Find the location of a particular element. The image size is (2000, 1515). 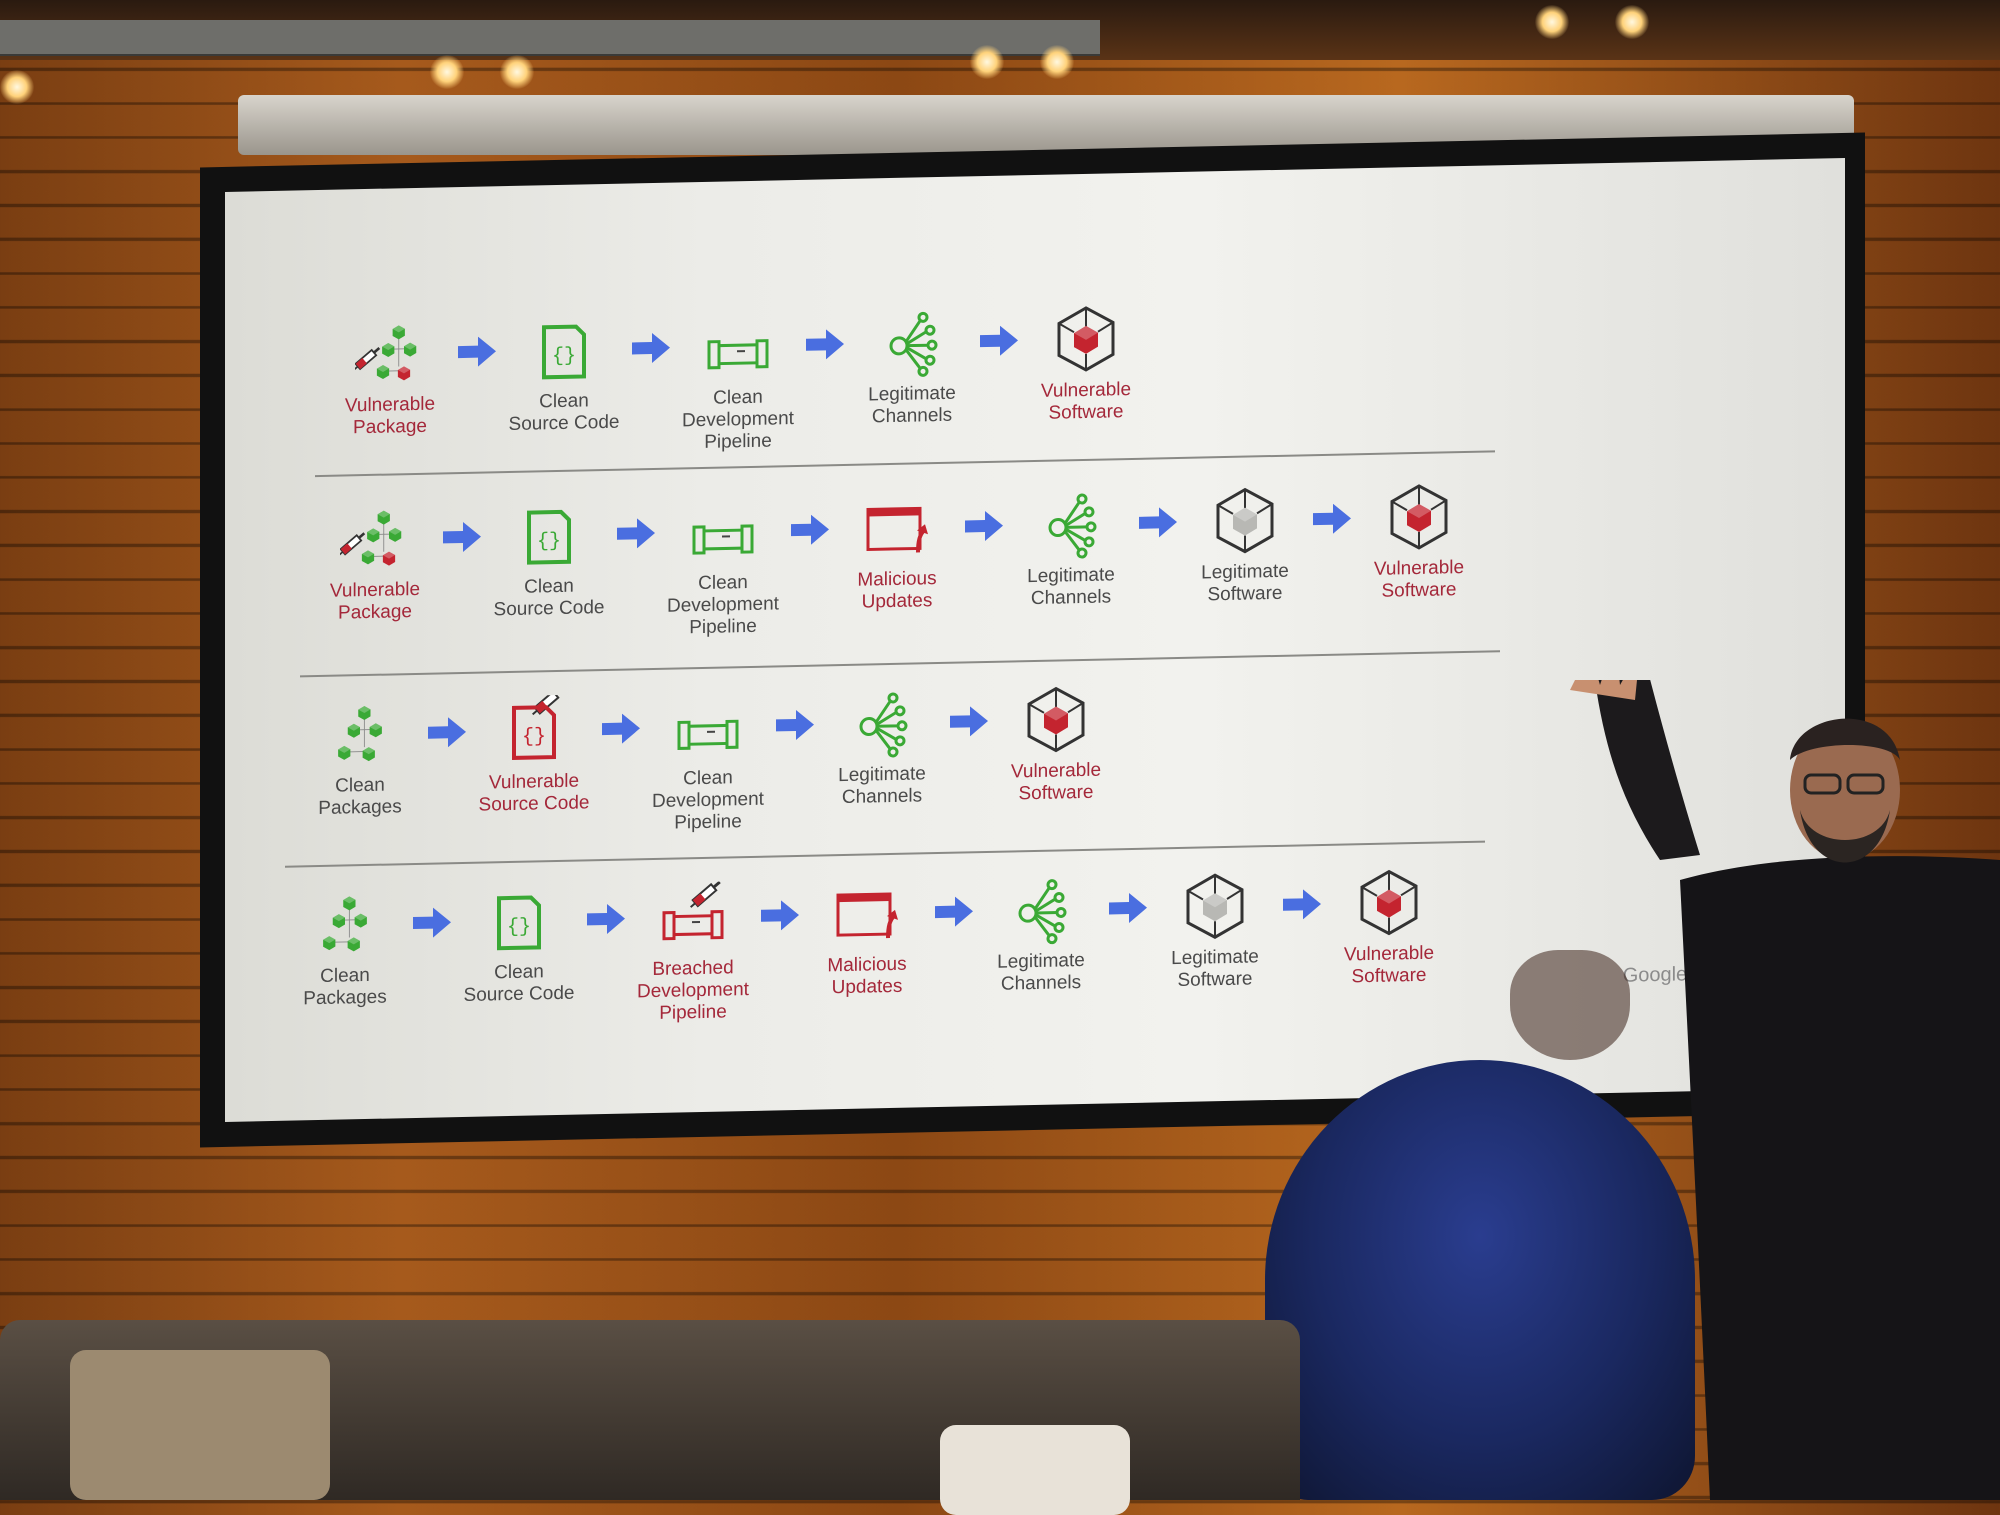

flow-step: Breached Development Pipeline is located at coordinates (693, 953).